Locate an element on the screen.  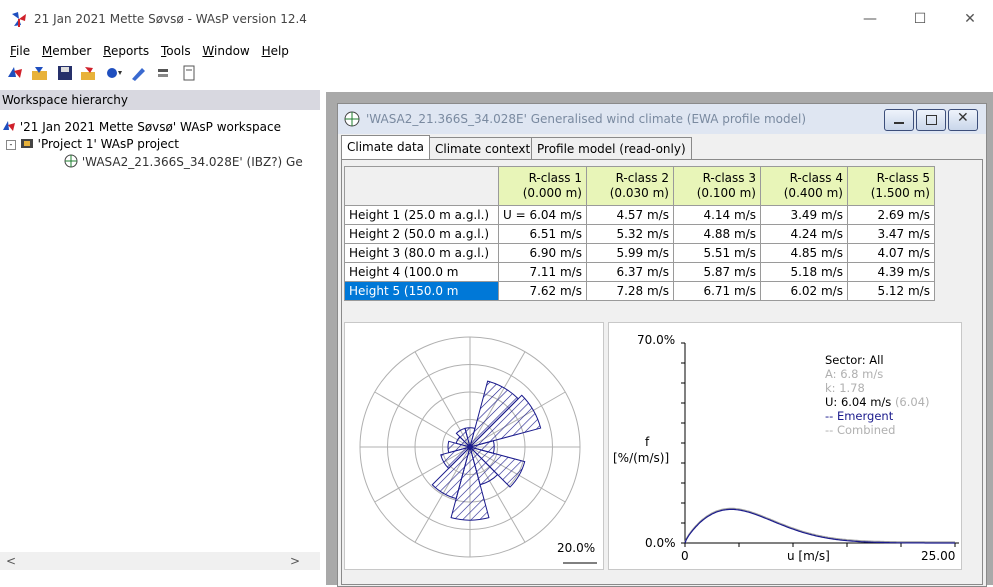
column-header-rclass-4: R-class 4 (0.400 m) is located at coordinates (803, 186).